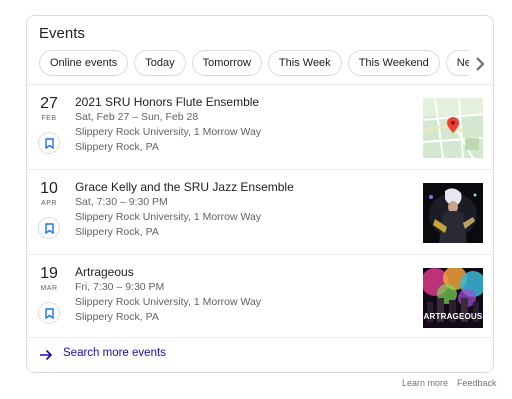 Image resolution: width=512 pixels, height=399 pixels. I want to click on feedback-link: Feedback, so click(477, 383).